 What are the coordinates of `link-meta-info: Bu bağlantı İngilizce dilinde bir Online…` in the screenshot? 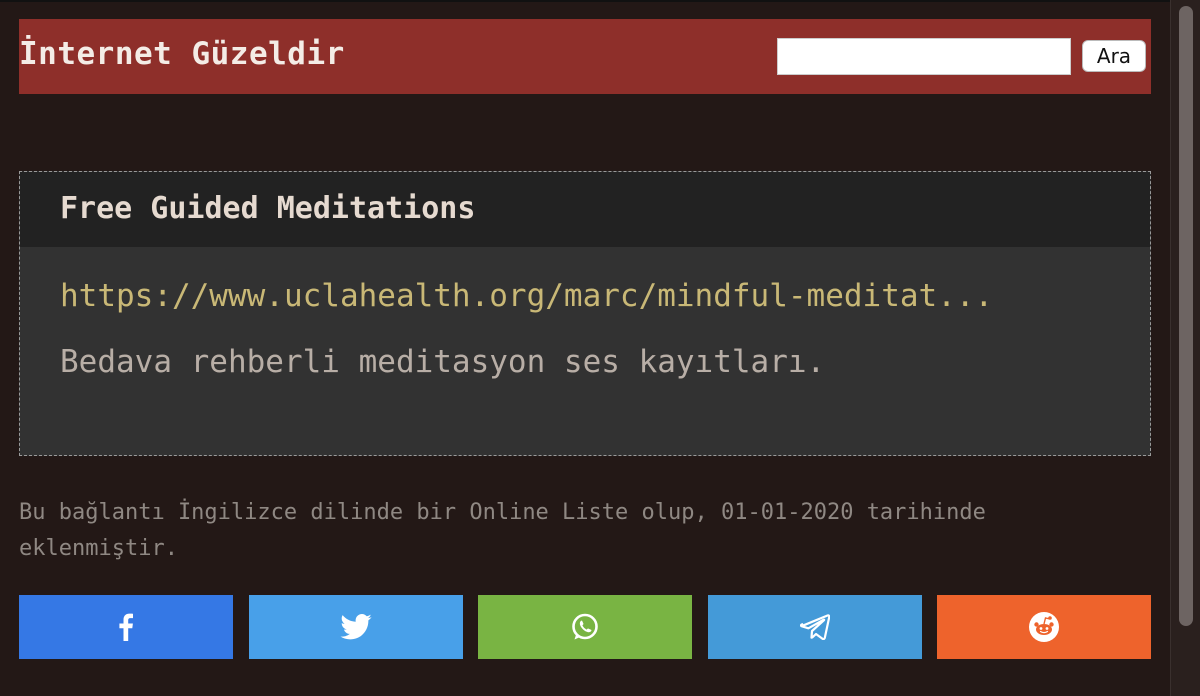 It's located at (502, 530).